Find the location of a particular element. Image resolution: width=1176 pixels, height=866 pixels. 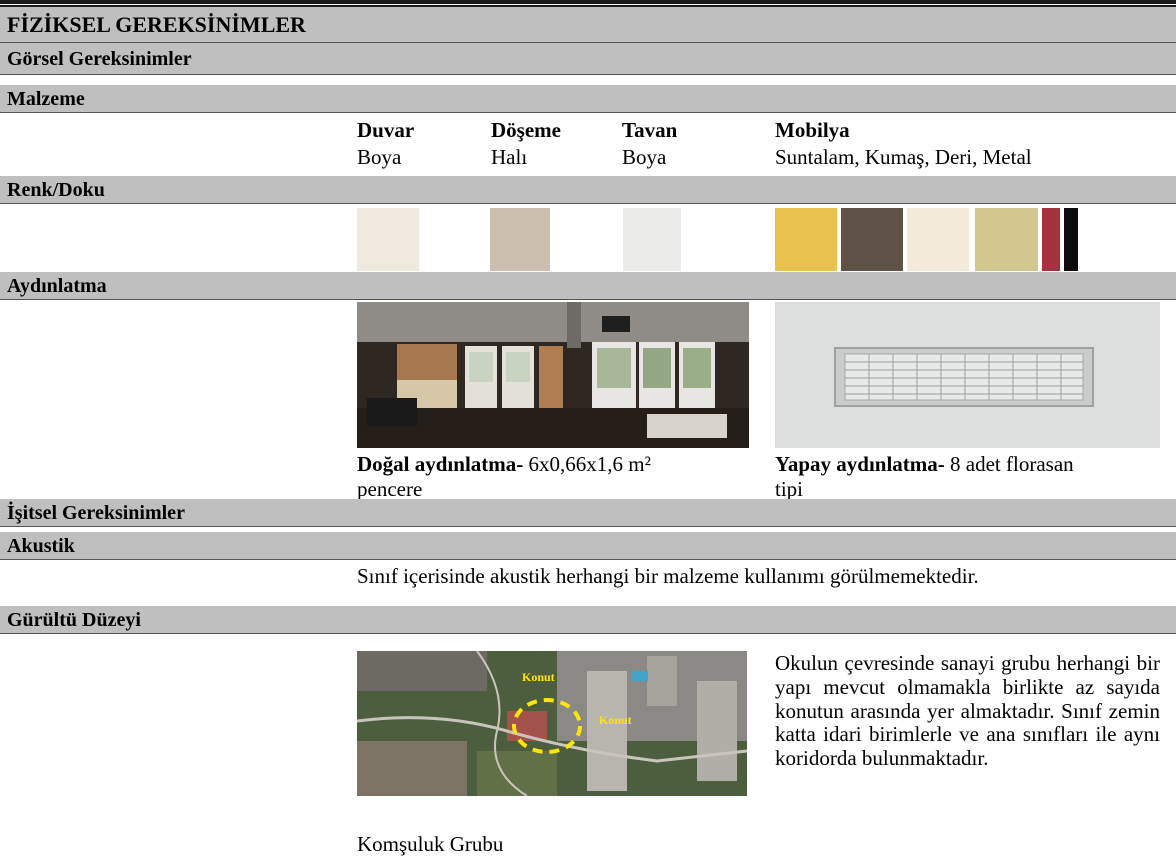

natural-lighting-text: 6x0,66x1,6 m² is located at coordinates (589, 464).